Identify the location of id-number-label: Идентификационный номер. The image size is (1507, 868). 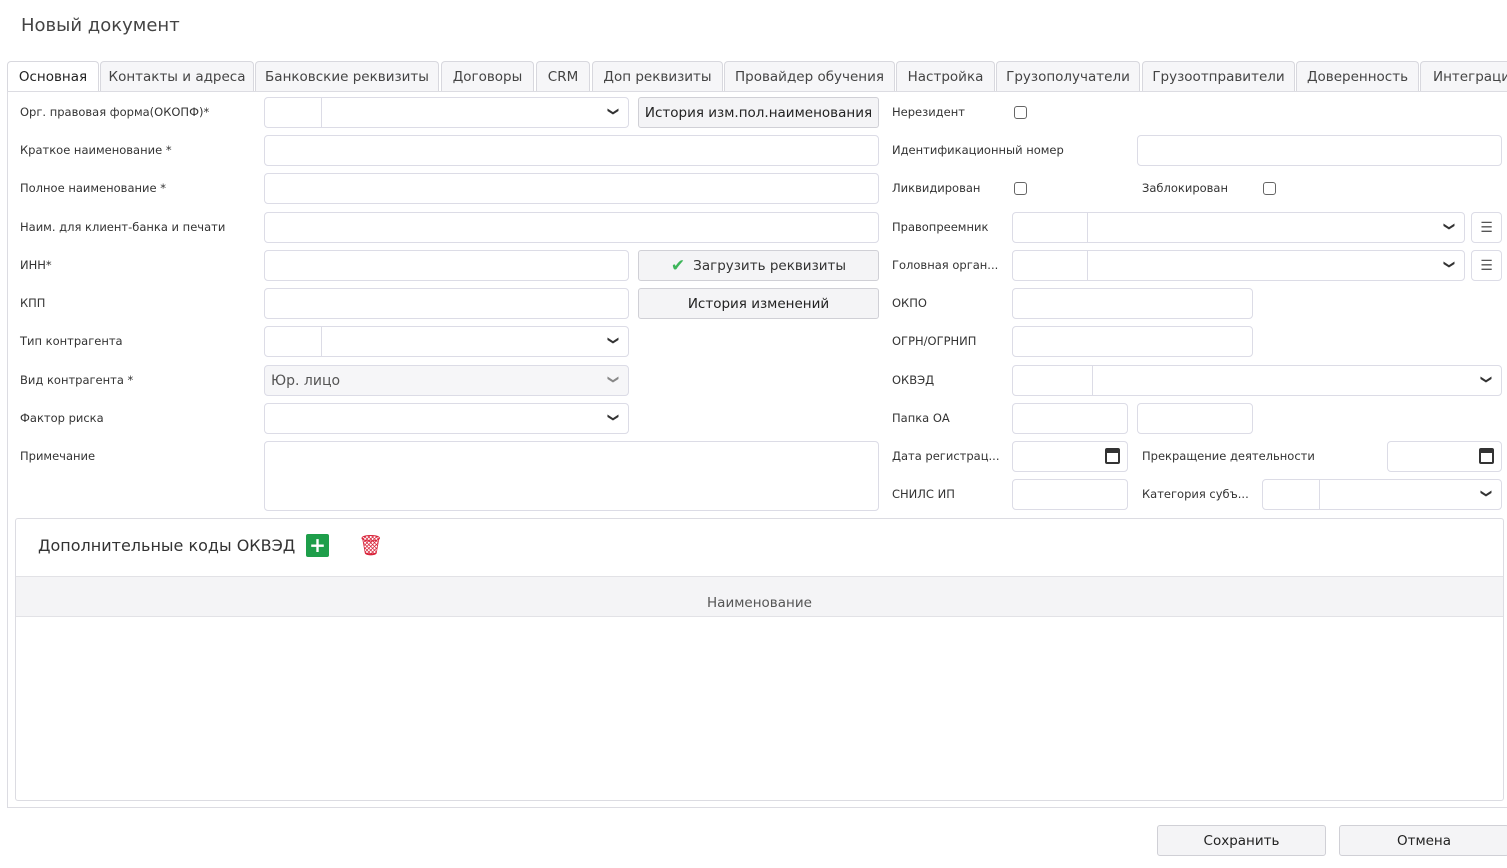
(978, 150).